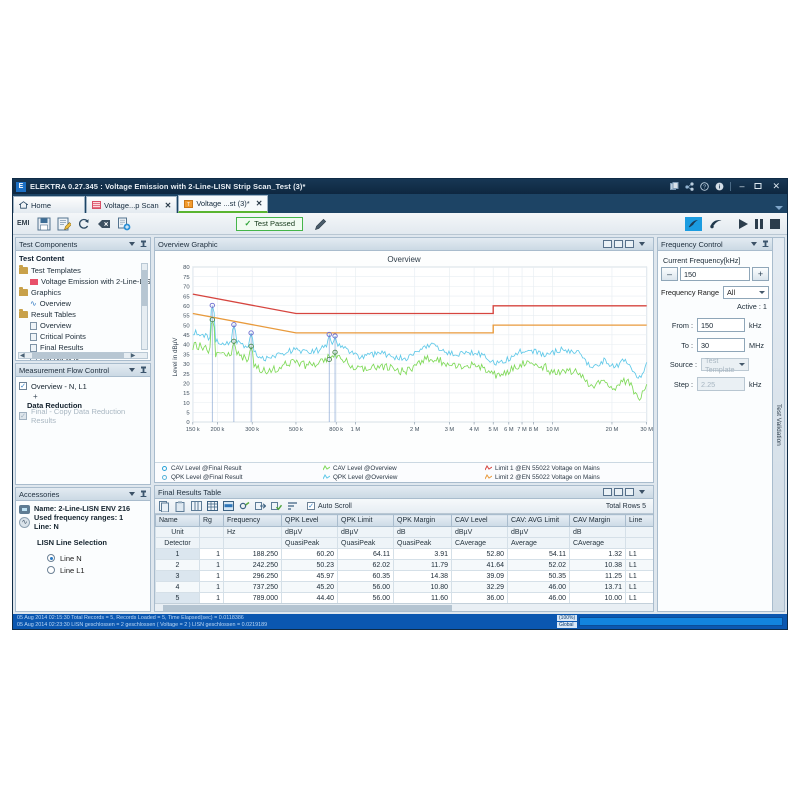 The image size is (800, 800). I want to click on info-icon: i, so click(719, 186).